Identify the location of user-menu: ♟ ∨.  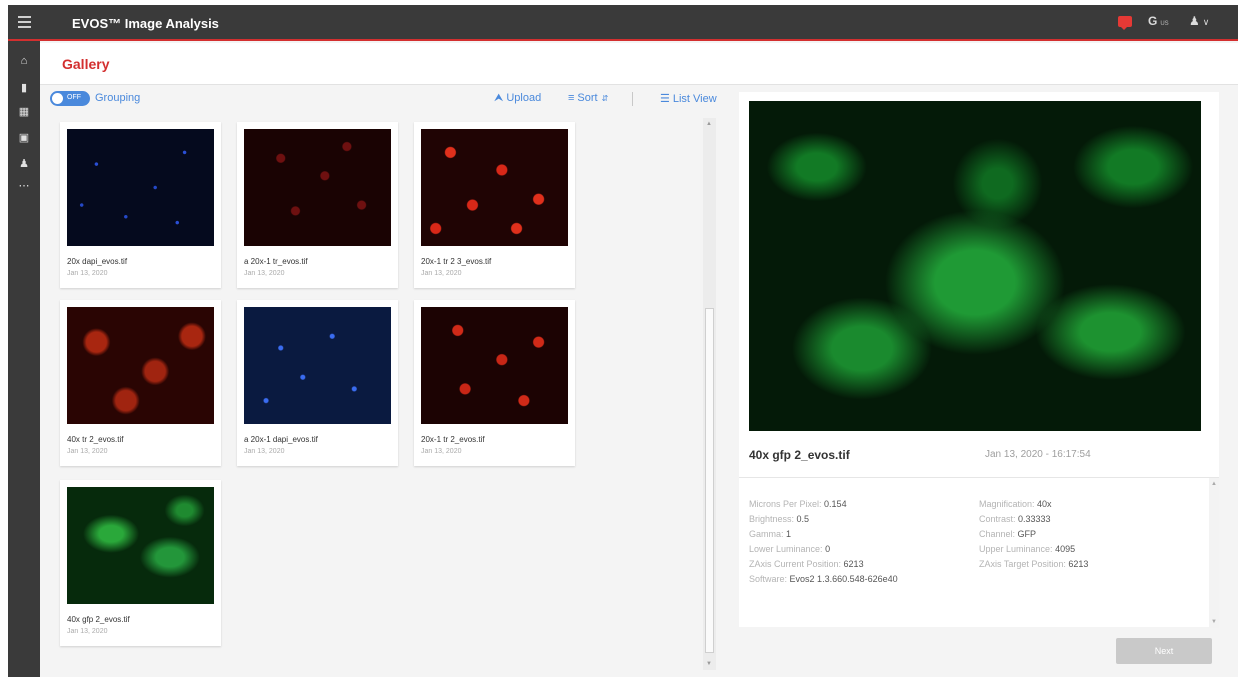
(1199, 21).